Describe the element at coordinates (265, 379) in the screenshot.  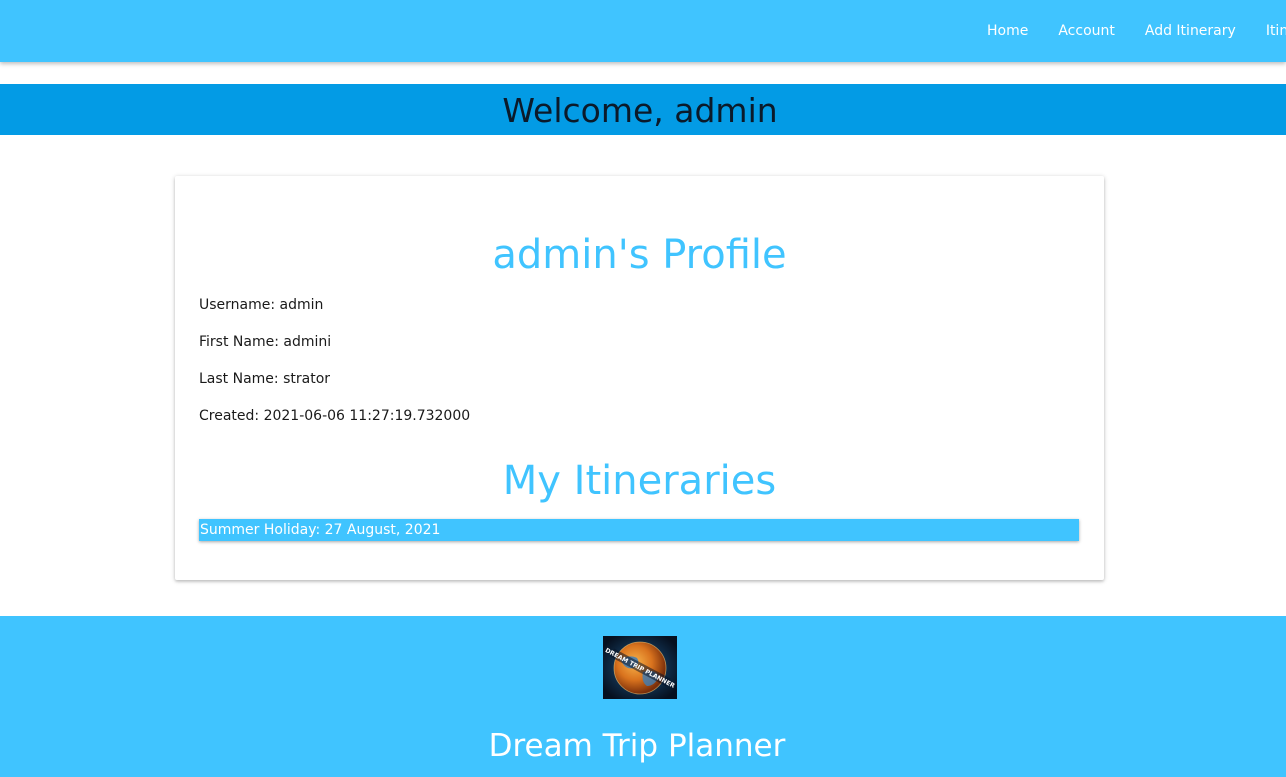
I see `last-name-field: Last Name: strator` at that location.